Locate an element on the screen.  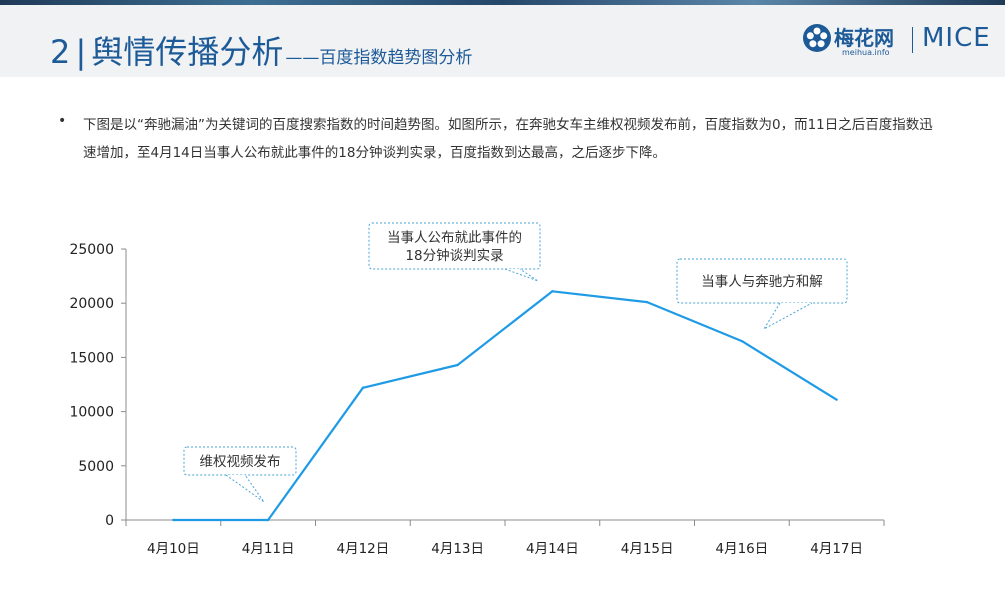
y-tick-label: 15000 is located at coordinates (91, 358).